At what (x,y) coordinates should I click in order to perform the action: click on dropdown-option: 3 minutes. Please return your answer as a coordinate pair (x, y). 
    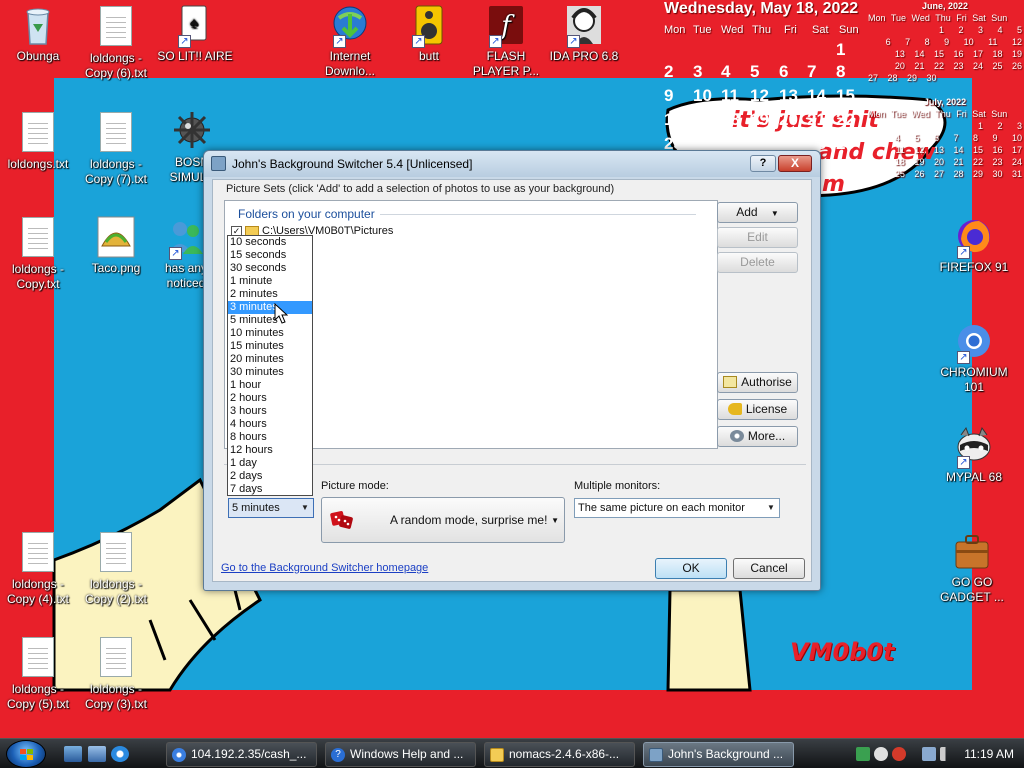
    Looking at the image, I should click on (270, 307).